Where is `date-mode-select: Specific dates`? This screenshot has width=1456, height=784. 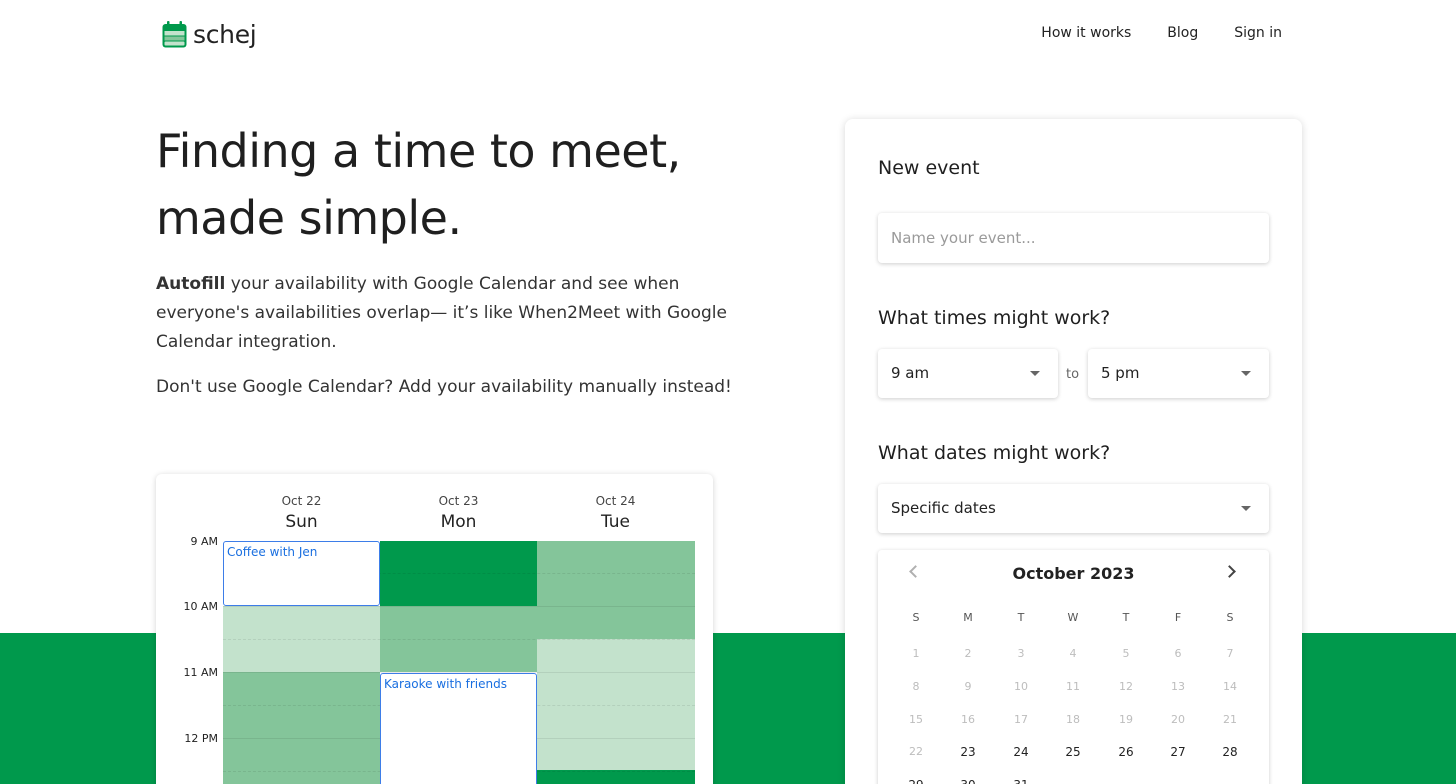
date-mode-select: Specific dates is located at coordinates (1073, 508).